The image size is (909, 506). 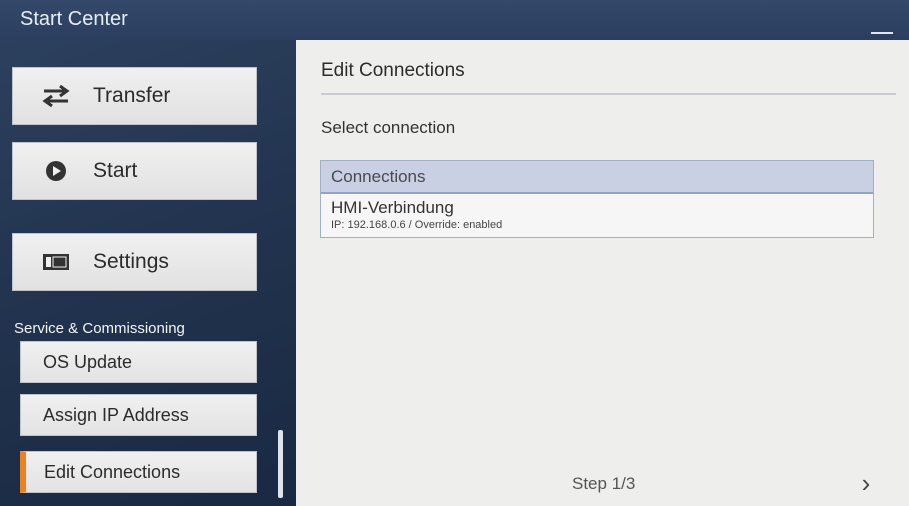 I want to click on chevron-right-icon: ›, so click(x=866, y=482).